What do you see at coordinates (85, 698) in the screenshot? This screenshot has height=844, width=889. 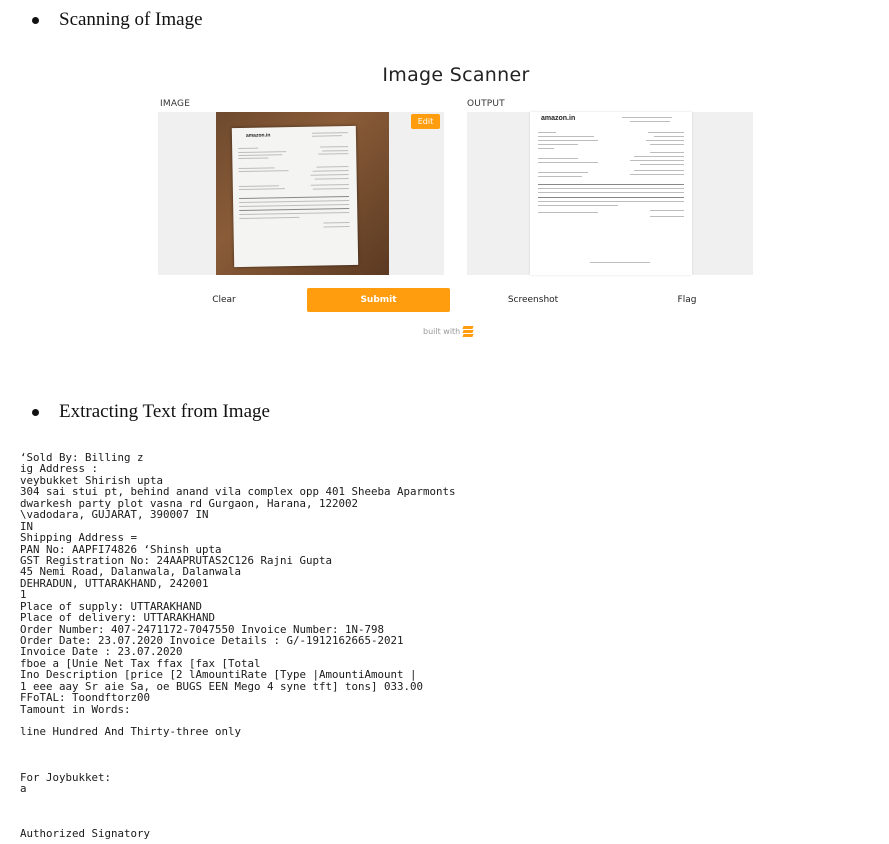 I see `ocr-line: FFoTAL: Toondftorz00` at bounding box center [85, 698].